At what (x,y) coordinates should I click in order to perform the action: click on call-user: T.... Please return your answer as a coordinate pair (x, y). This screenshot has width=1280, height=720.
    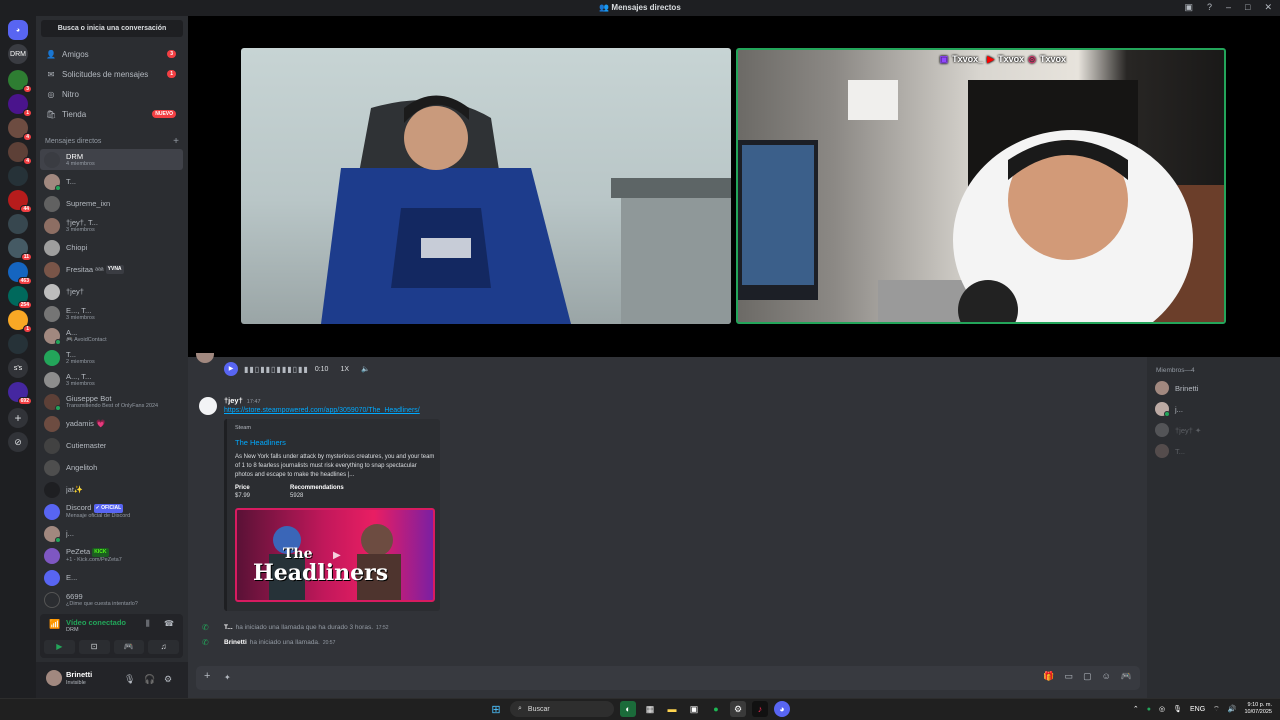
    Looking at the image, I should click on (228, 627).